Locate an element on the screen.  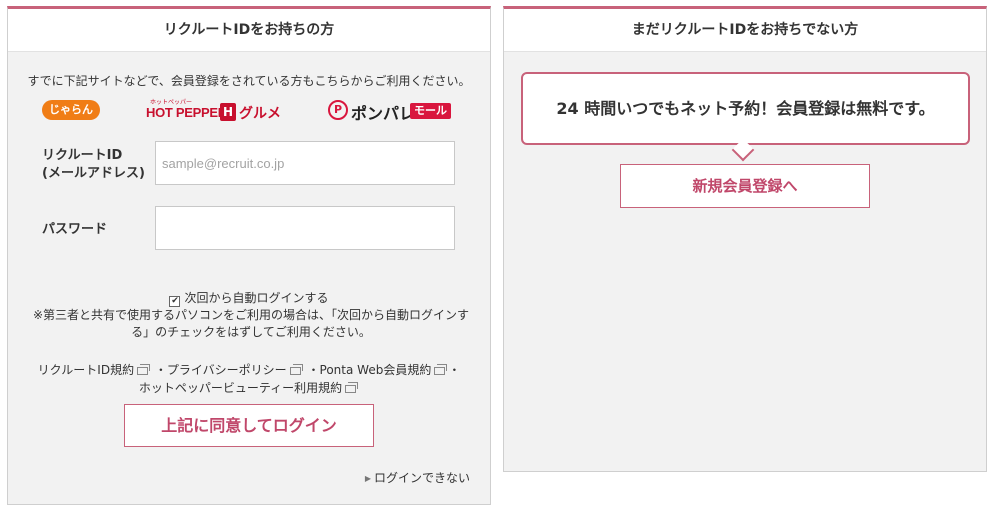
ponta-web-terms-link: Ponta Web会員規約 is located at coordinates (376, 370).